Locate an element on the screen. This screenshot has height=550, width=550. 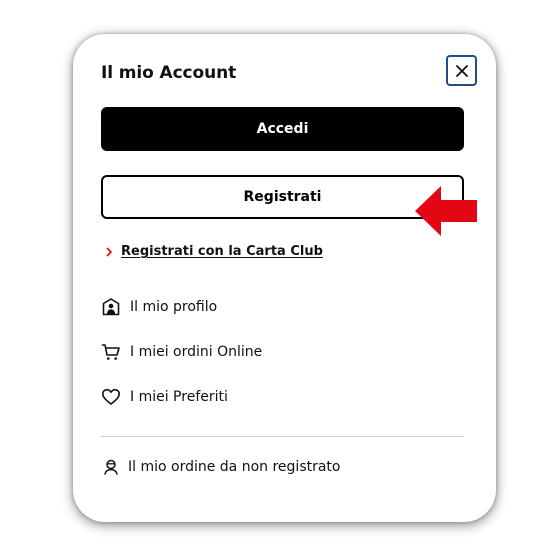
close-button is located at coordinates (461, 70).